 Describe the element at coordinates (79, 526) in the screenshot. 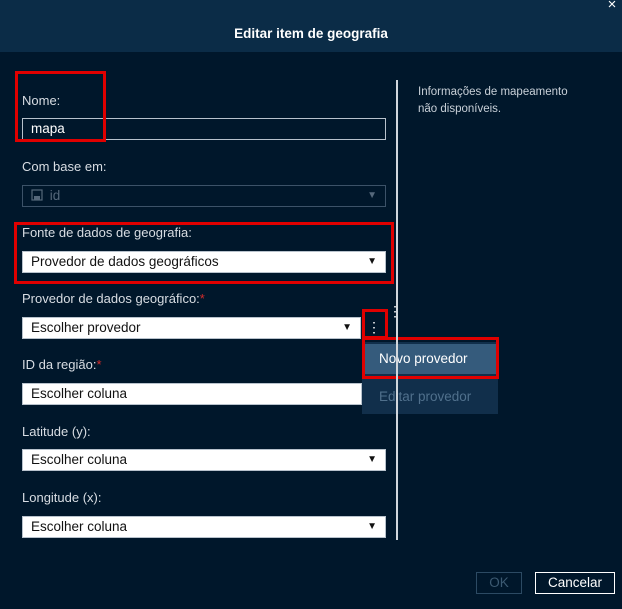

I see `longitude-value: Escolher coluna` at that location.